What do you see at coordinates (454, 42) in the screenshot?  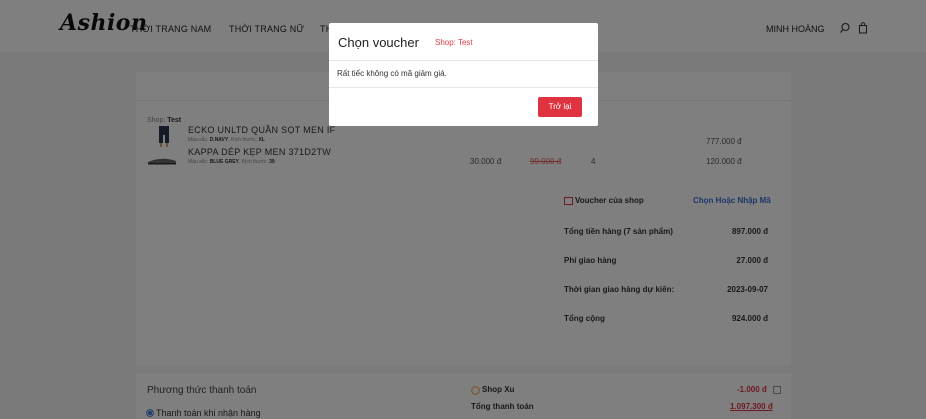 I see `modal-shop-name: Shop: Test` at bounding box center [454, 42].